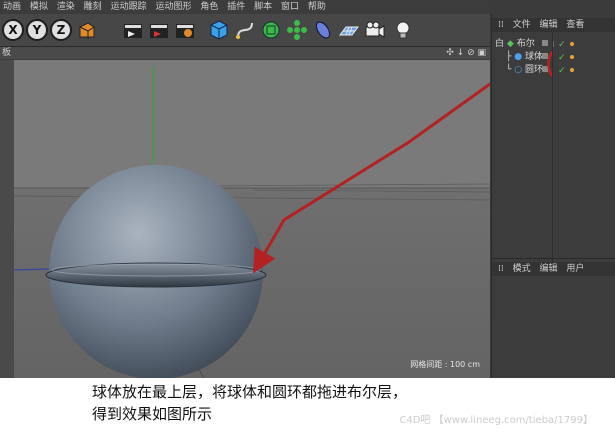 The image size is (615, 440). I want to click on object-manager-menu: ⁞⁞ 文件 编辑 查看, so click(553, 25).